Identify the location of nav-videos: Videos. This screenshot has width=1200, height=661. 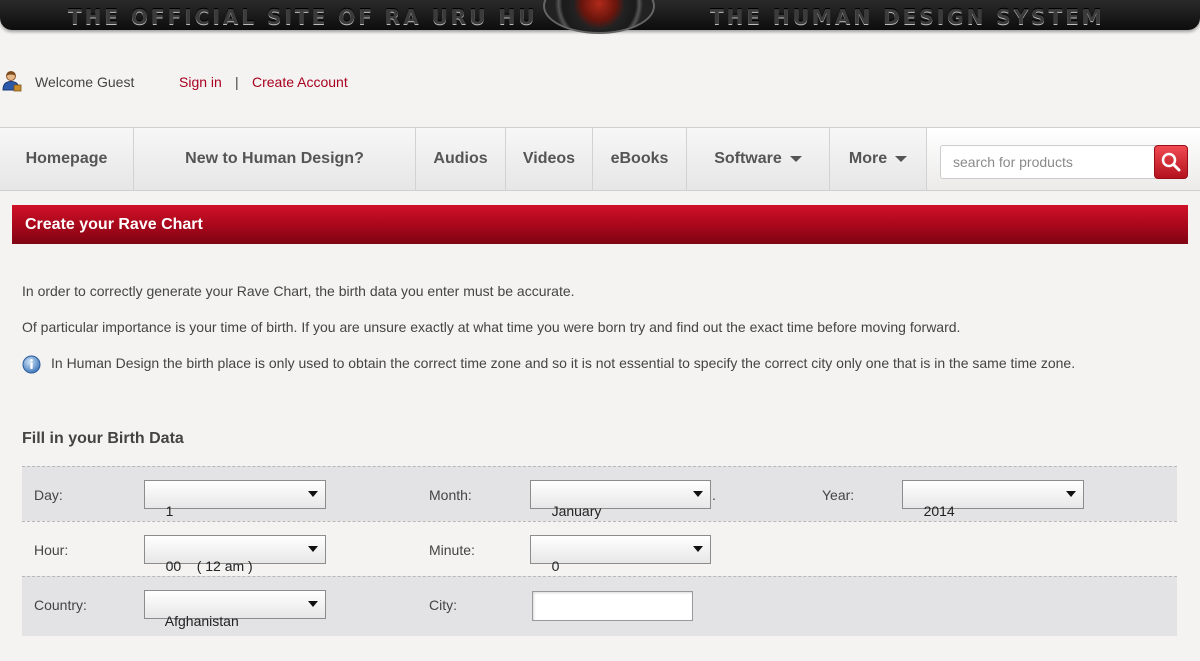
(549, 159).